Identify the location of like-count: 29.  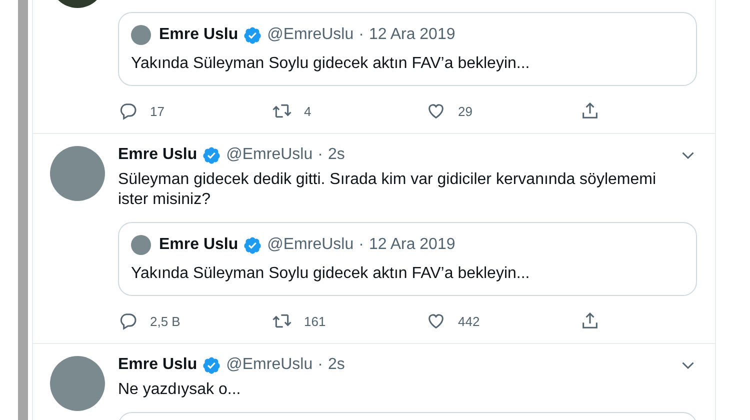
(465, 111).